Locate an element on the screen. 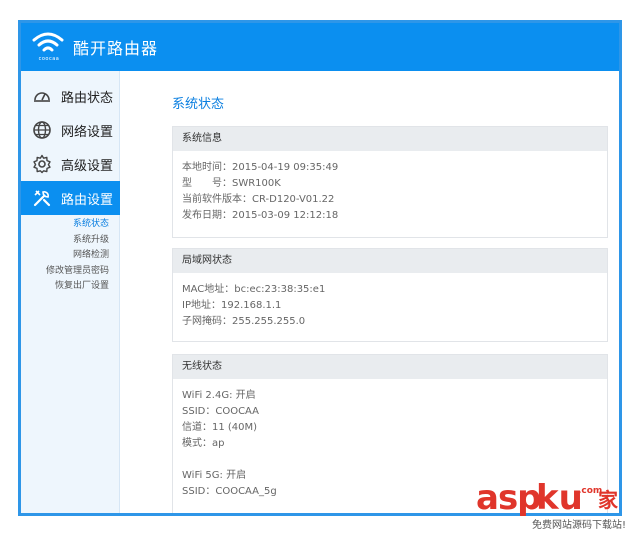  watermark-logo: asp ku .com 家 免费网站源码下载站! is located at coordinates (556, 504).